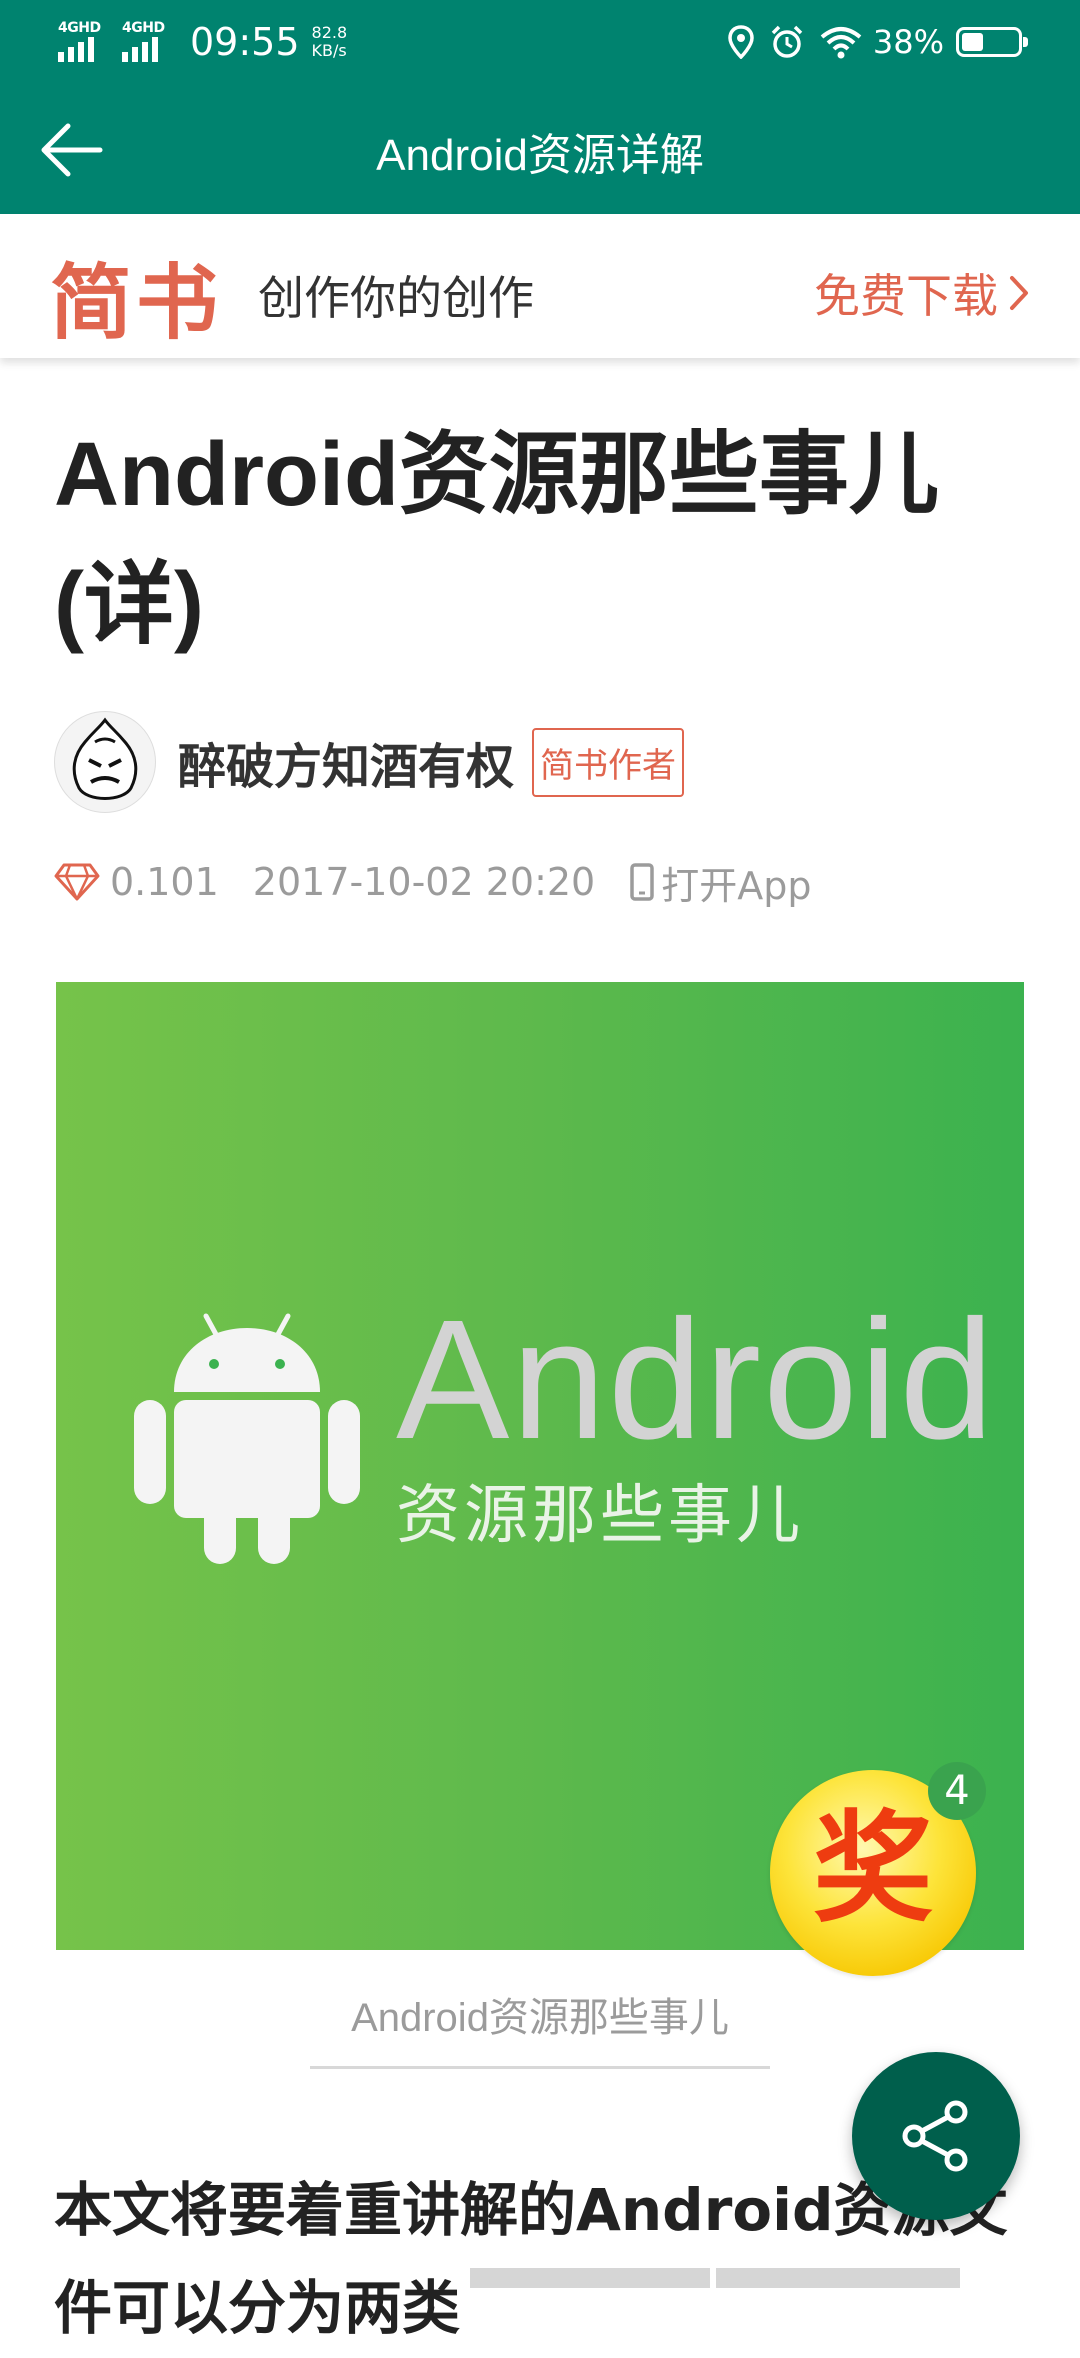 The image size is (1080, 2358). What do you see at coordinates (870, 42) in the screenshot?
I see `status-right: 38%` at bounding box center [870, 42].